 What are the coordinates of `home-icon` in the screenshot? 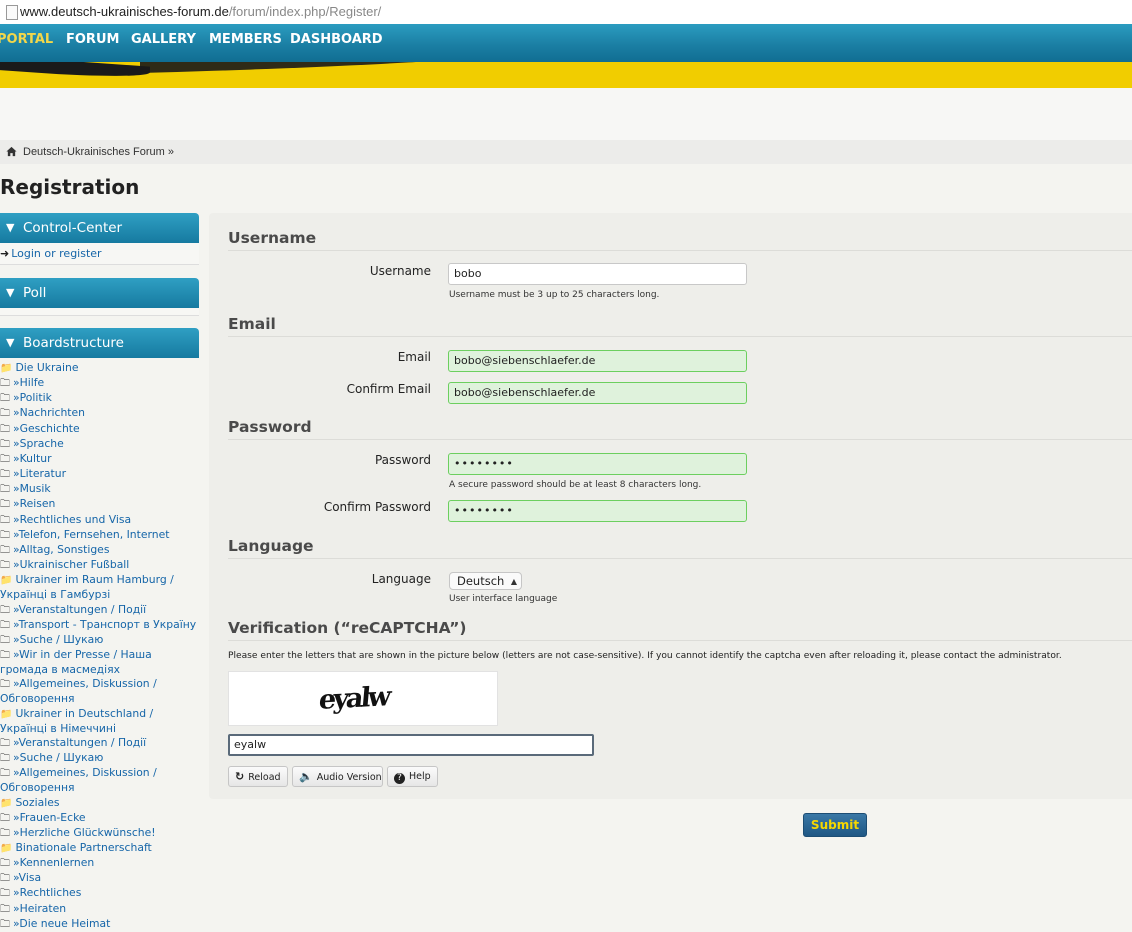 It's located at (11, 151).